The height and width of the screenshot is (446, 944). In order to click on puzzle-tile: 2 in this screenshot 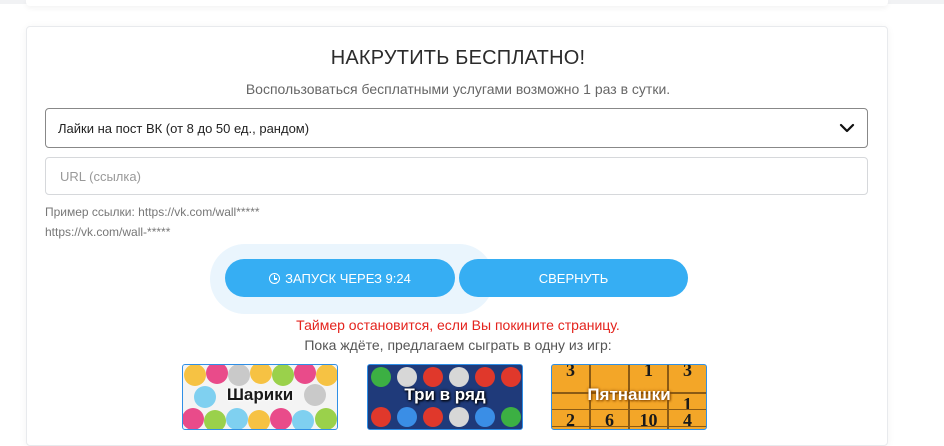, I will do `click(571, 419)`.